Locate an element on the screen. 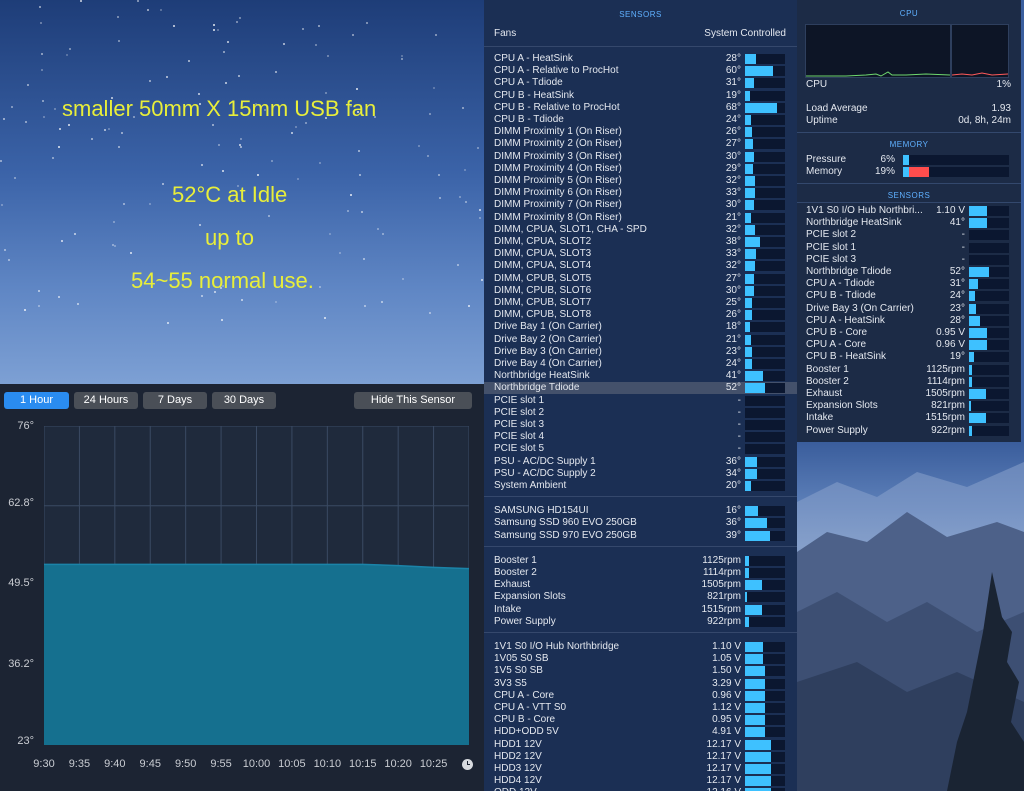 The height and width of the screenshot is (791, 1024). sensor-row: DIMM, CPUB, SLOT5 27° is located at coordinates (640, 279).